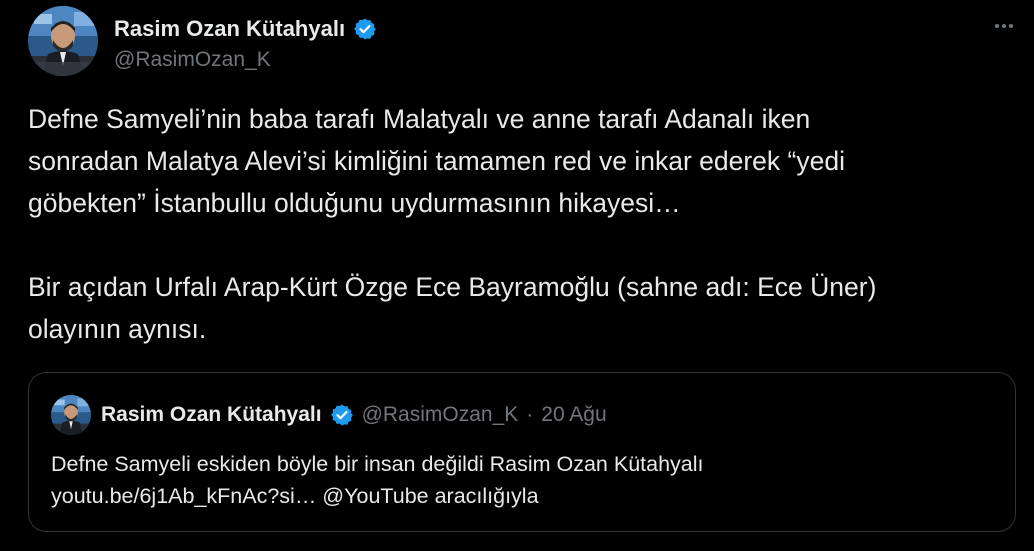 The height and width of the screenshot is (551, 1034). I want to click on quoted-author-avatar, so click(71, 415).